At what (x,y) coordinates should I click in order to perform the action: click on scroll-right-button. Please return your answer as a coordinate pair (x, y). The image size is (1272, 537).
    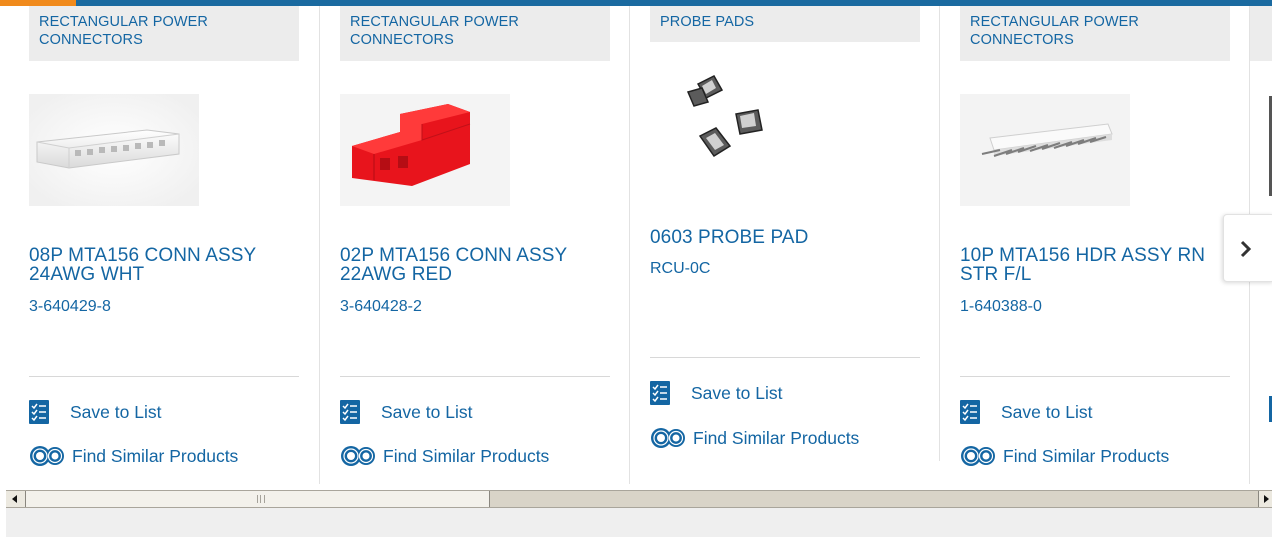
    Looking at the image, I should click on (1265, 499).